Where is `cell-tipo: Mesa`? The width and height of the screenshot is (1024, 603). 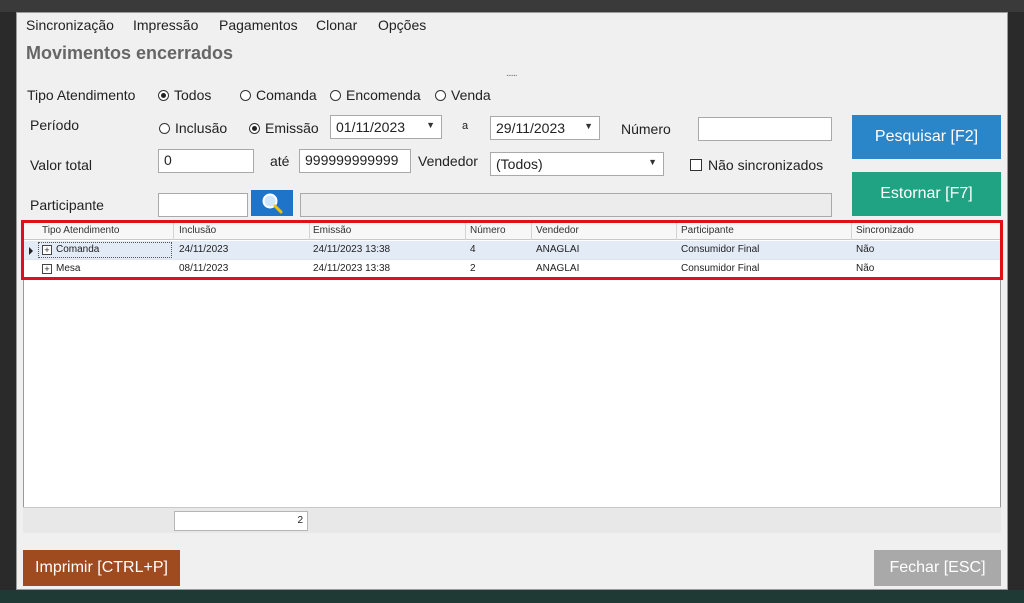
cell-tipo: Mesa is located at coordinates (68, 268).